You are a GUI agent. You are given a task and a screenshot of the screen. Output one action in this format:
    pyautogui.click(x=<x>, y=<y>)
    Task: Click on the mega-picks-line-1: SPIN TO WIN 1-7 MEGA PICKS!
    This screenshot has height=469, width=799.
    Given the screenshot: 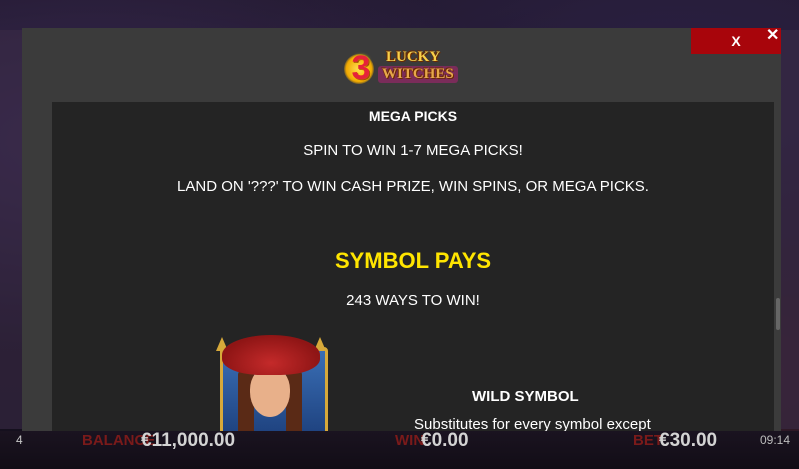 What is the action you would take?
    pyautogui.click(x=413, y=150)
    